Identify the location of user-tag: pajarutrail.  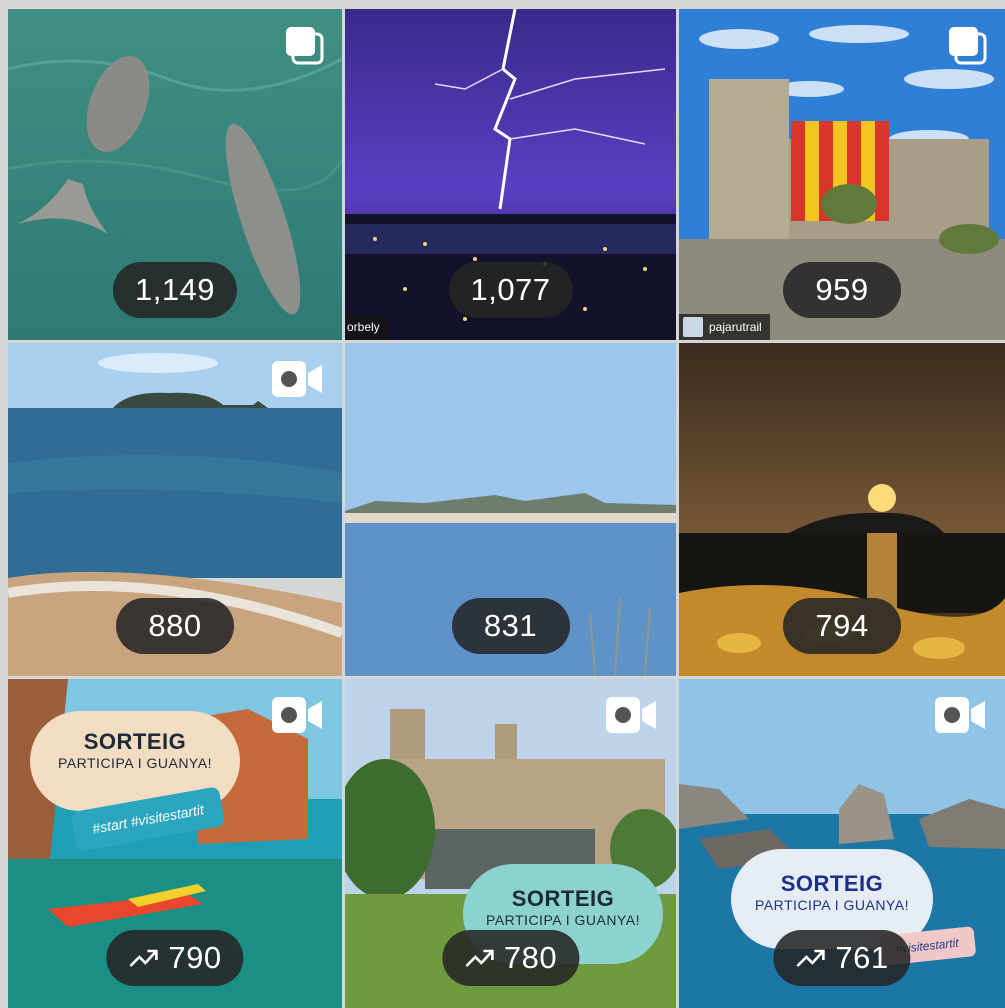
(724, 327).